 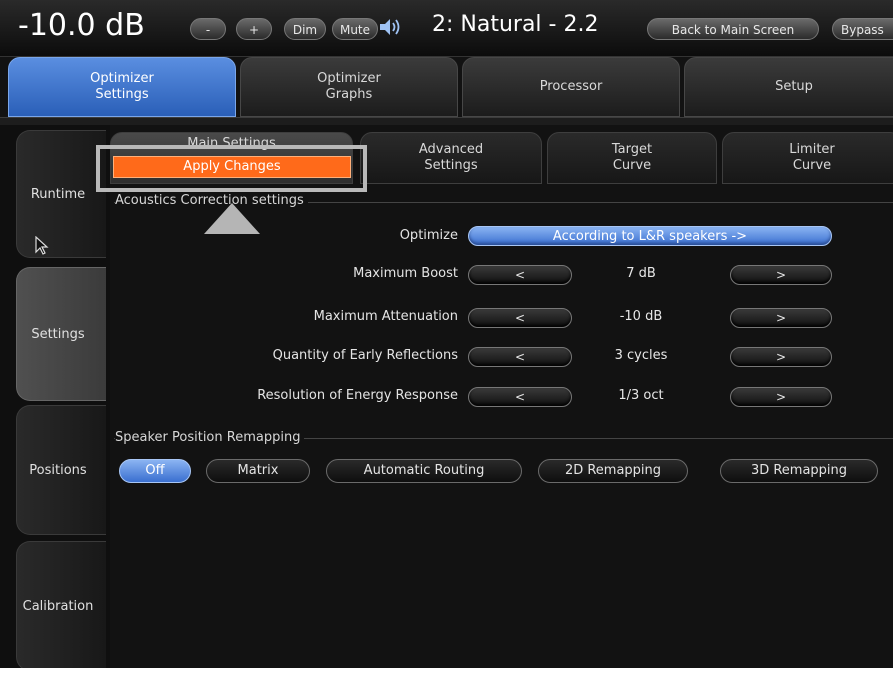 What do you see at coordinates (81, 25) in the screenshot?
I see `volume-readout: -10.0 dB` at bounding box center [81, 25].